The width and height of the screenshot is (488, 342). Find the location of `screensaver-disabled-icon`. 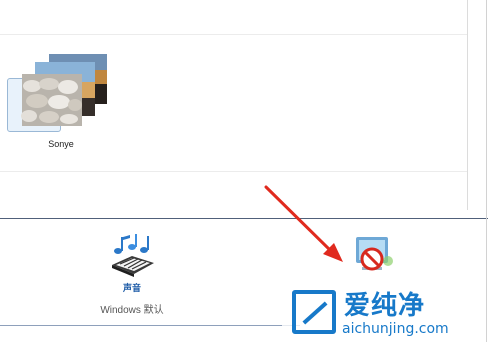

screensaver-disabled-icon is located at coordinates (374, 254).